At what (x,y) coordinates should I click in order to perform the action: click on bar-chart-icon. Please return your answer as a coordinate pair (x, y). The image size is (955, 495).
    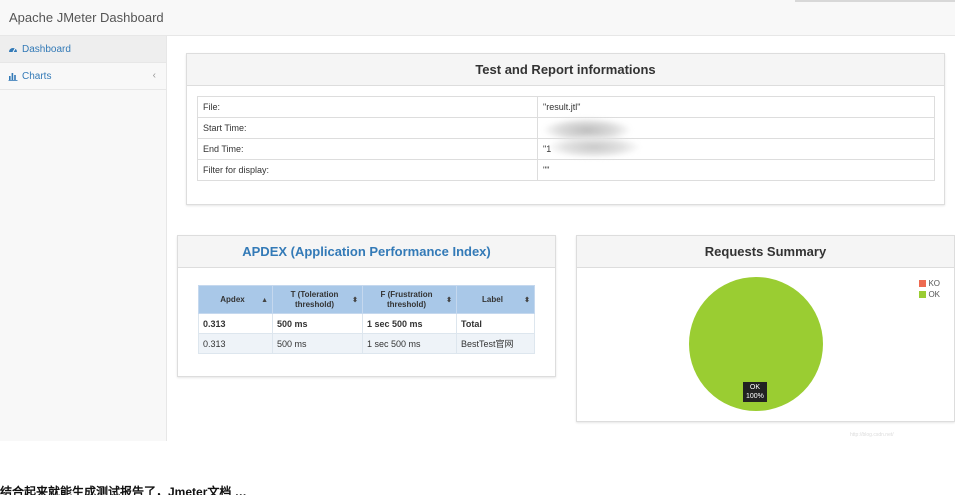
    Looking at the image, I should click on (13, 77).